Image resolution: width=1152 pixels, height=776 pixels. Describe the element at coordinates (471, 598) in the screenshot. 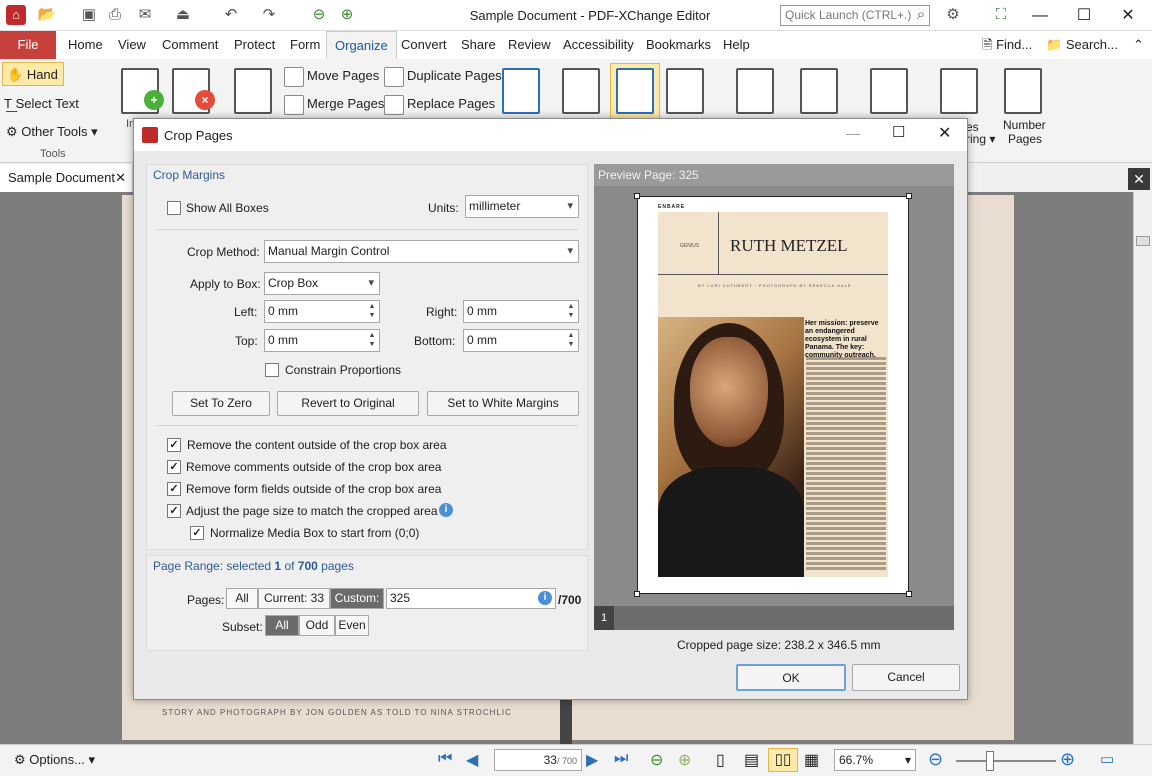

I see `custom-range-input: 325` at that location.